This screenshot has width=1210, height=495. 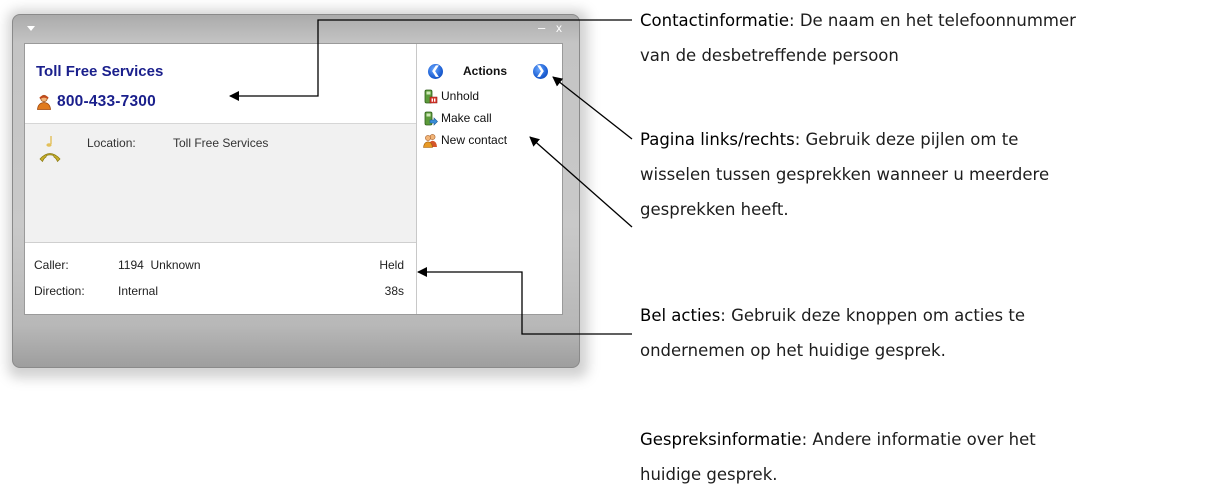 I want to click on make-call-label: Make call, so click(x=466, y=118).